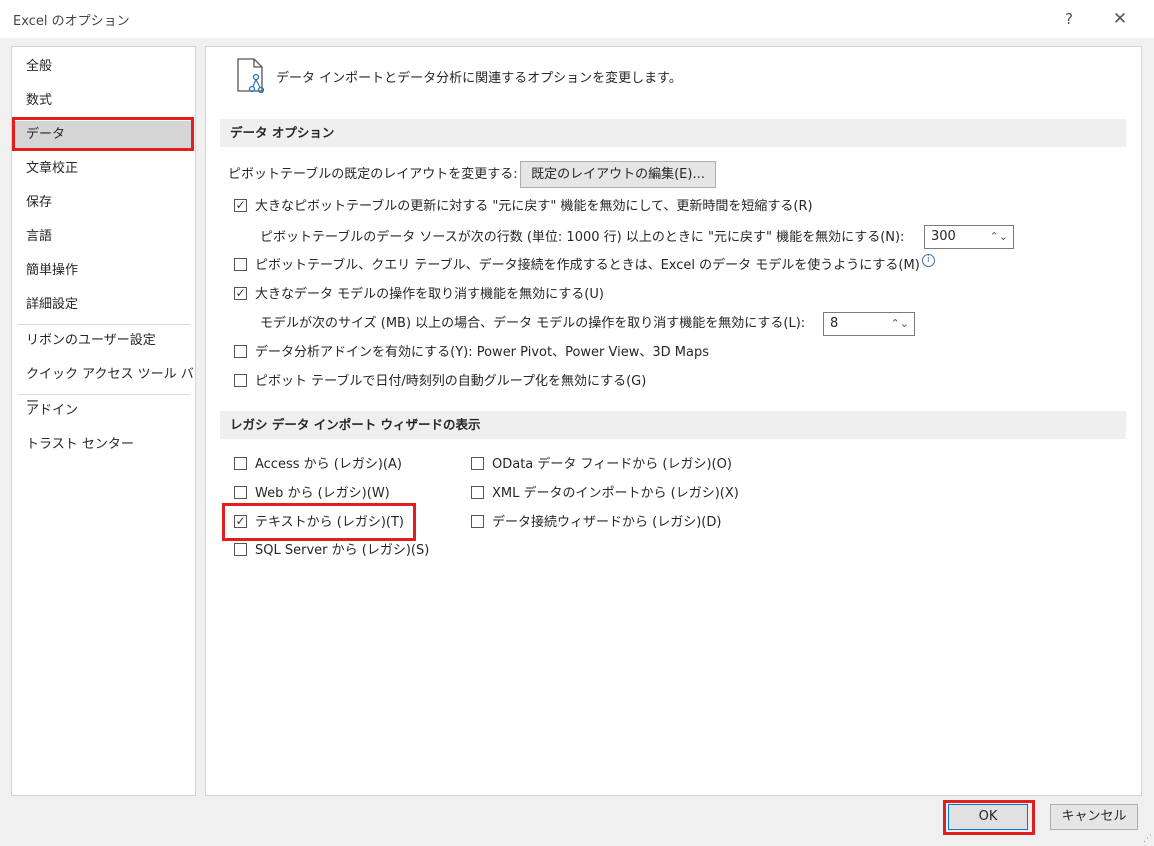 This screenshot has width=1154, height=846. What do you see at coordinates (673, 133) in the screenshot?
I see `section-data-options: データ オプション` at bounding box center [673, 133].